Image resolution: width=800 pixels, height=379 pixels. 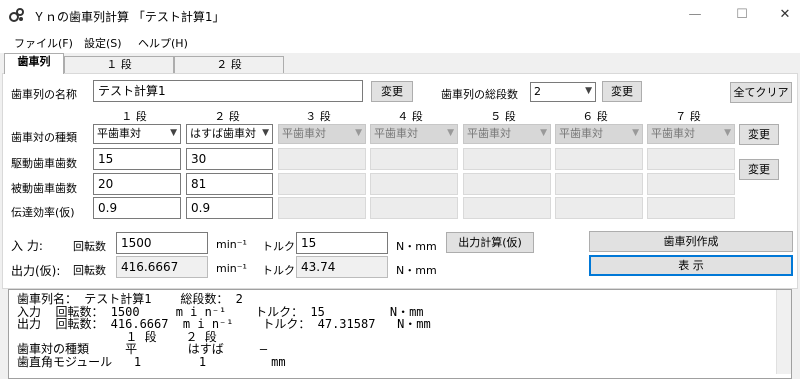 I want to click on row-label-driven-teeth: 被動歯車歯数, so click(x=44, y=188).